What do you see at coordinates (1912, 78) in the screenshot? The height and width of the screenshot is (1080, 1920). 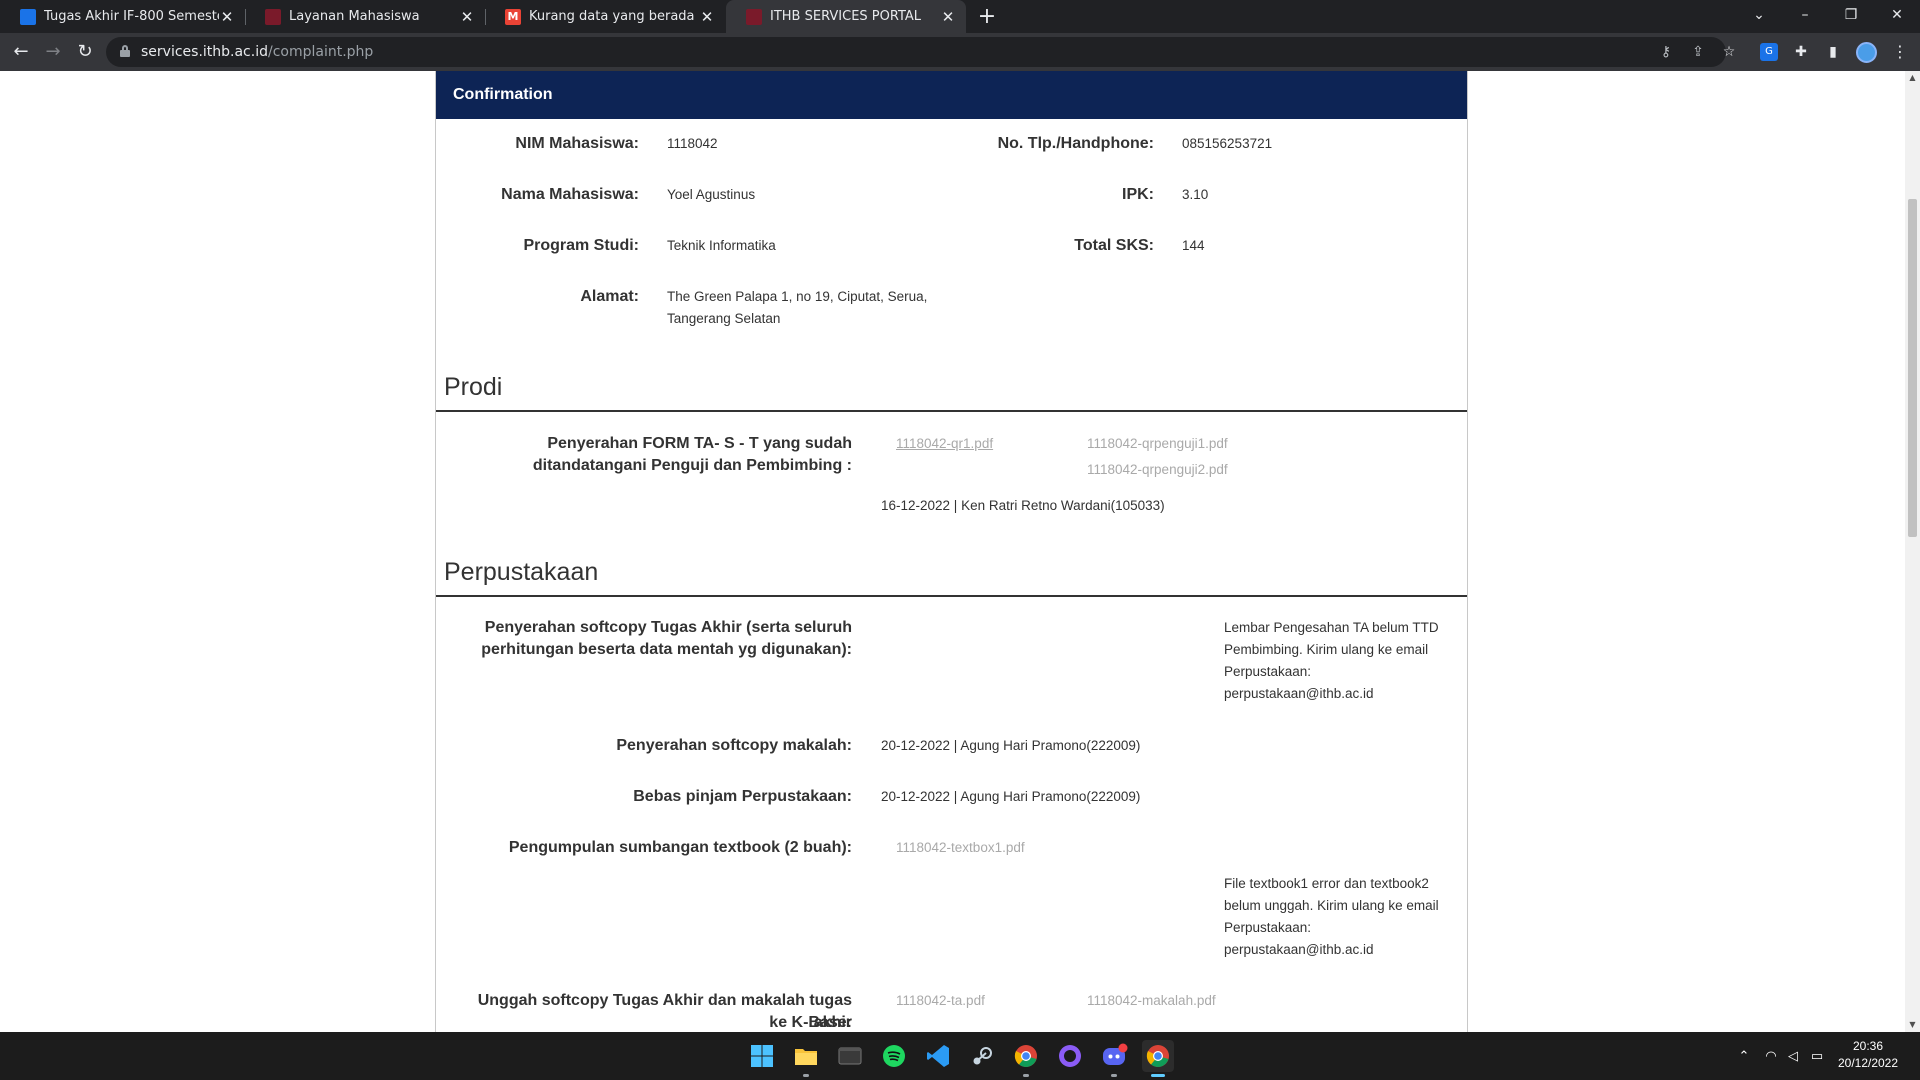 I see `scroll-up-arrow-icon: ▲` at bounding box center [1912, 78].